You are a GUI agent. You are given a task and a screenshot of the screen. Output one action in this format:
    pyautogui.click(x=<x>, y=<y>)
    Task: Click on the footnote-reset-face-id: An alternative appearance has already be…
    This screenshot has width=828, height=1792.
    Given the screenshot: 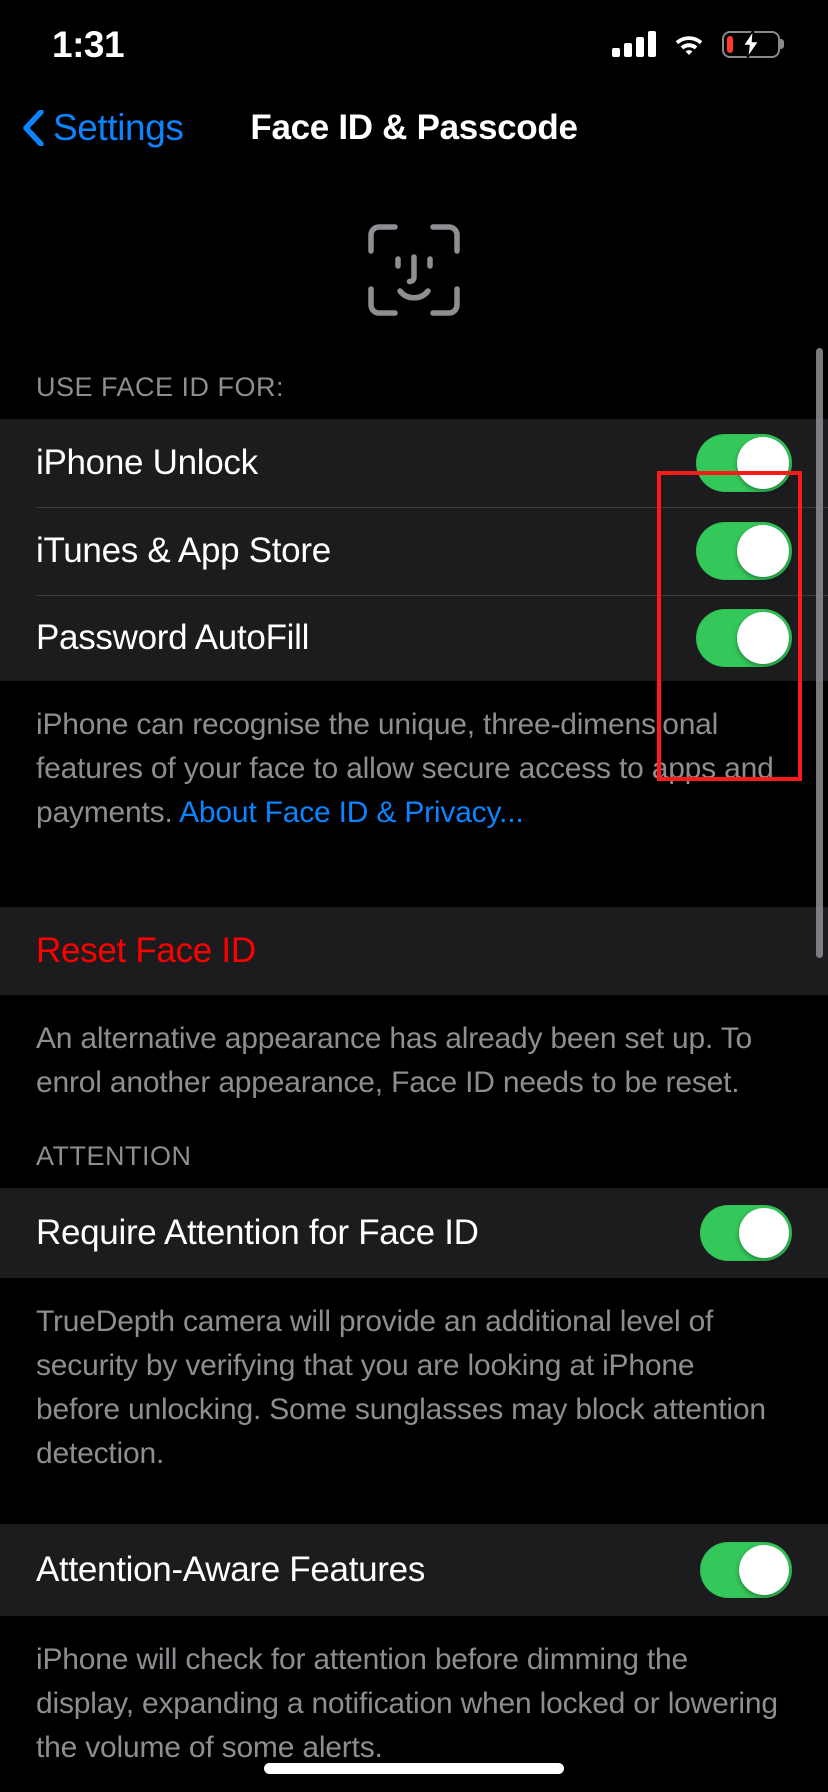 What is the action you would take?
    pyautogui.click(x=394, y=1060)
    